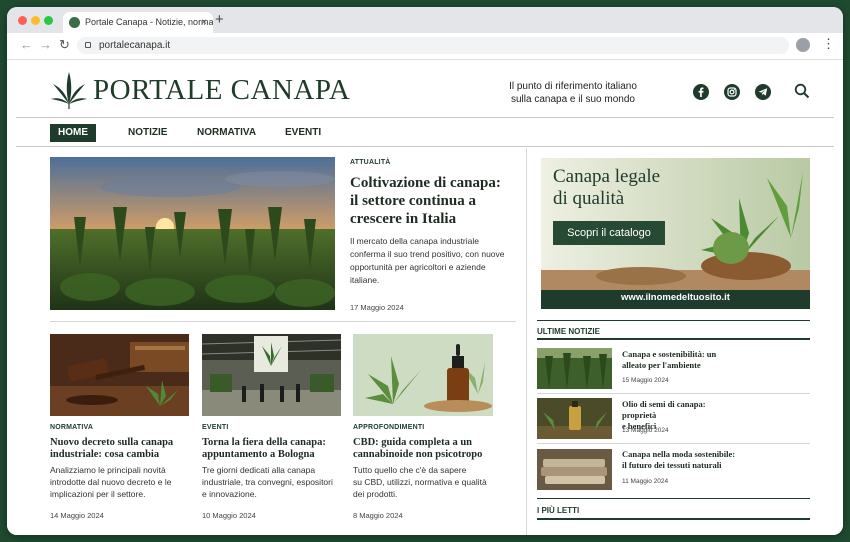  Describe the element at coordinates (135, 45) in the screenshot. I see `url-text: portalecanapa.it` at that location.